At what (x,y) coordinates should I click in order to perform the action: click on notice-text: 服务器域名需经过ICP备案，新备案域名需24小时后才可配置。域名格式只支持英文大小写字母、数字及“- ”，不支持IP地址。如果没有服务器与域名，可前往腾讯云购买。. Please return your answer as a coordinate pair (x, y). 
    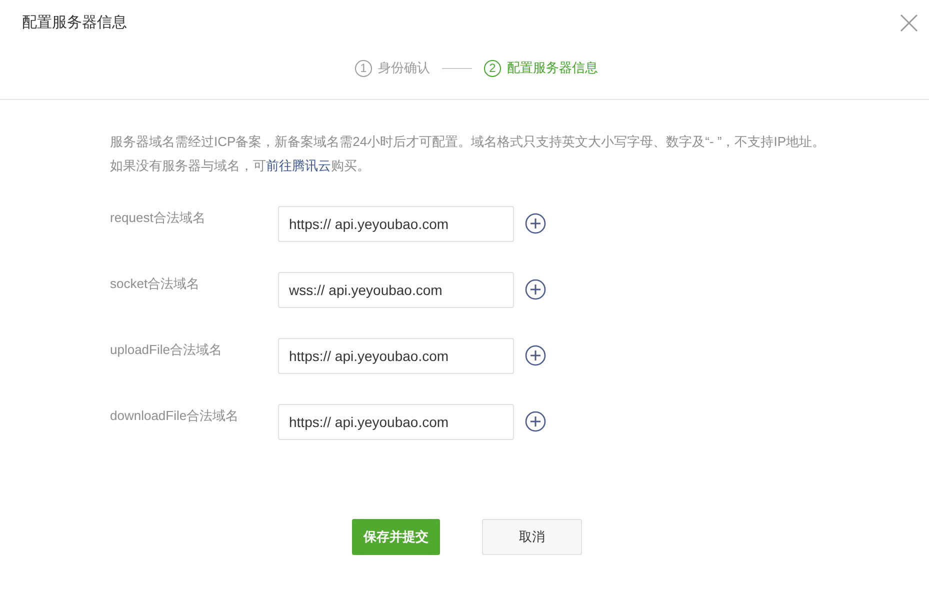
    Looking at the image, I should click on (468, 154).